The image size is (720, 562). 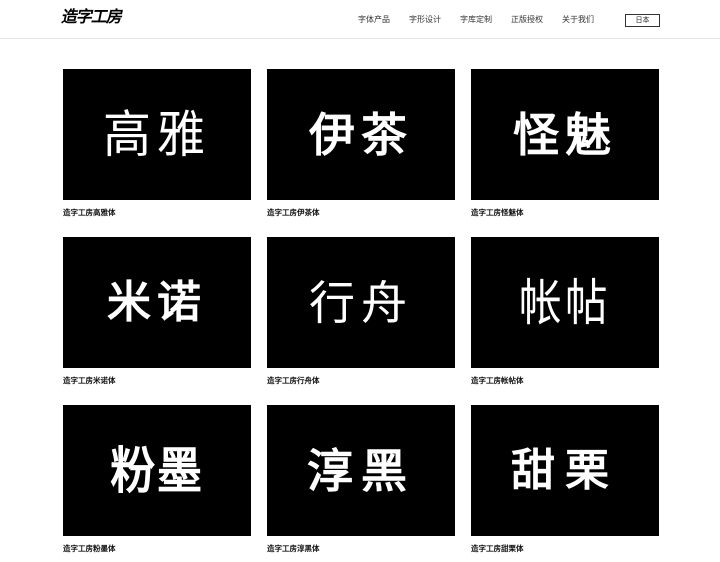 I want to click on font-preview-image: 怪魅, so click(x=565, y=134).